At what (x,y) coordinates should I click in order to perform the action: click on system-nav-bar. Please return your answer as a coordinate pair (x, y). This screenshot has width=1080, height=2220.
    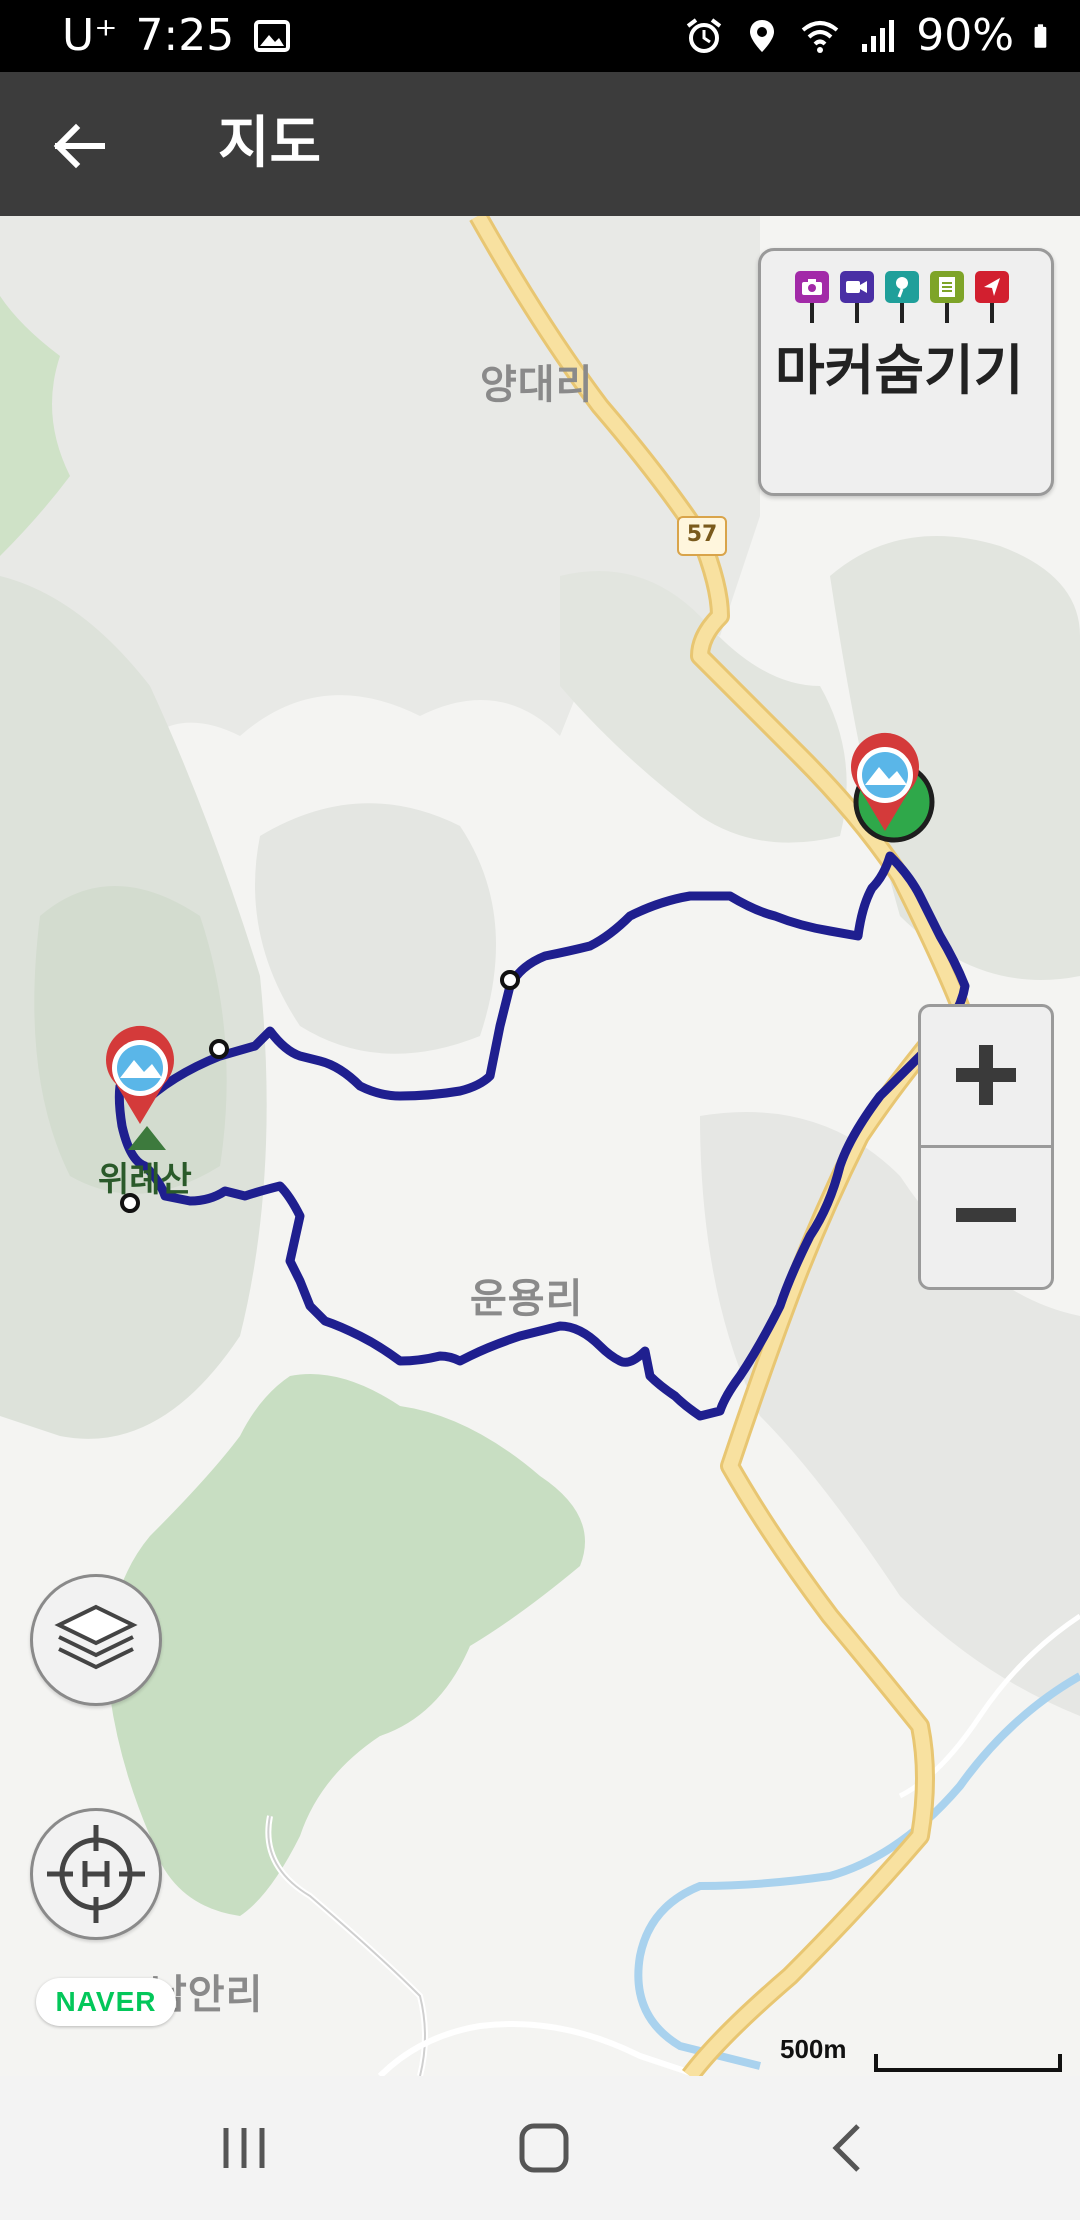
    Looking at the image, I should click on (540, 2148).